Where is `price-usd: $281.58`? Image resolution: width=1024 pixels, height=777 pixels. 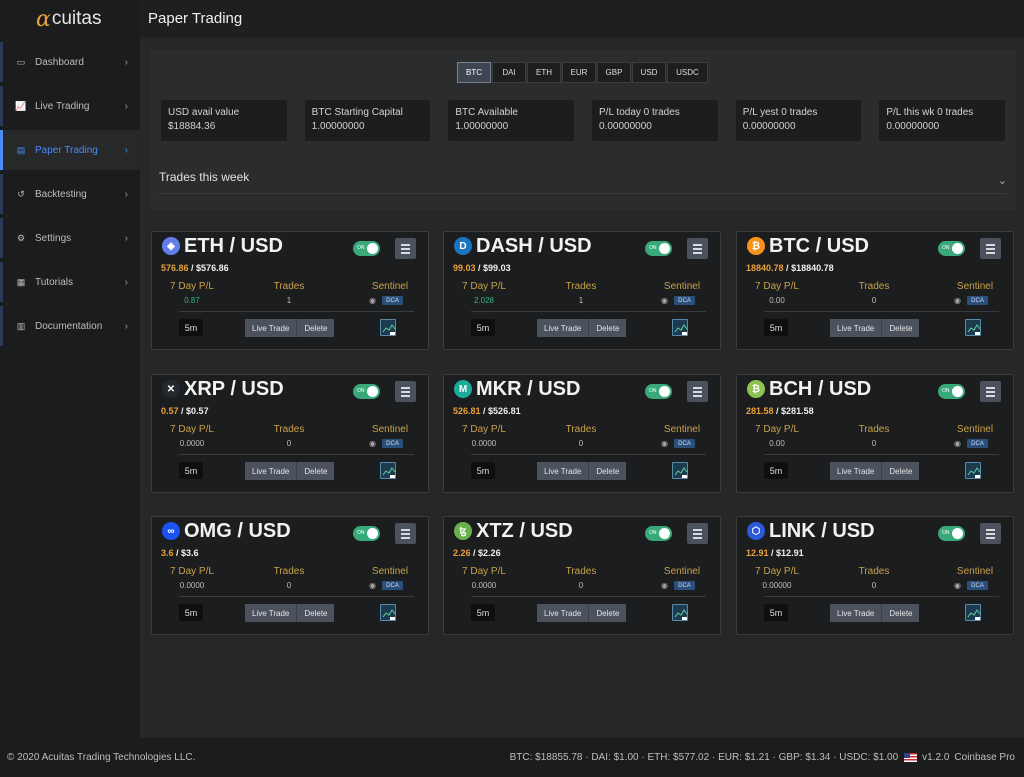 price-usd: $281.58 is located at coordinates (797, 411).